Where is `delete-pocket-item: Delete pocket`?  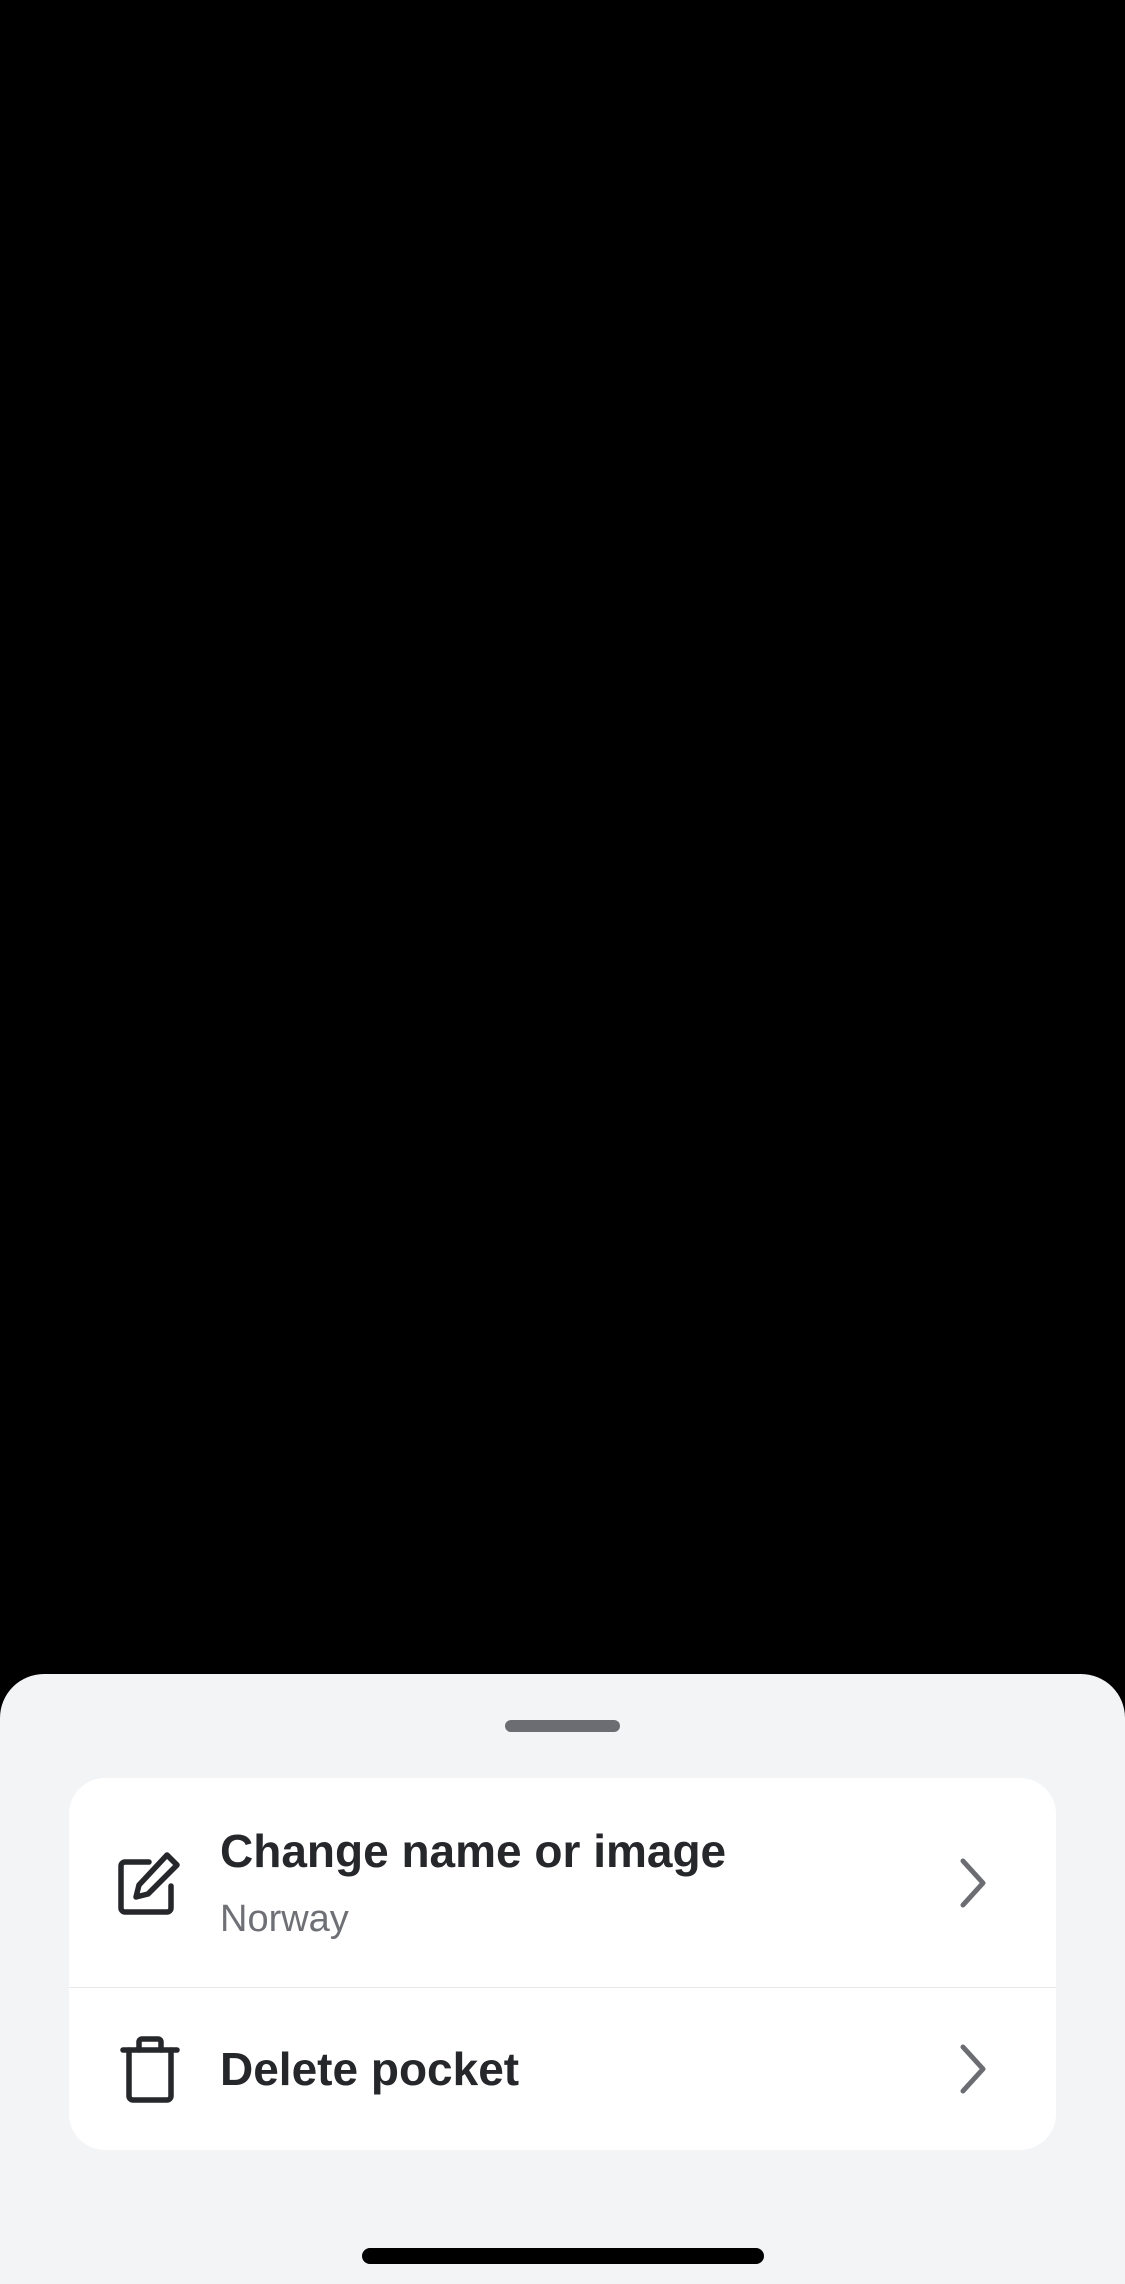 delete-pocket-item: Delete pocket is located at coordinates (562, 2069).